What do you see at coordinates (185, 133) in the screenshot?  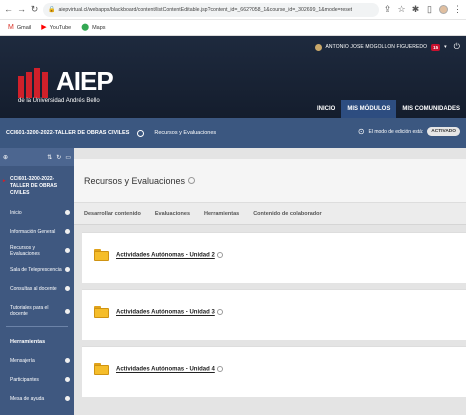 I see `breadcrumb: Recursos y Evaluaciones` at bounding box center [185, 133].